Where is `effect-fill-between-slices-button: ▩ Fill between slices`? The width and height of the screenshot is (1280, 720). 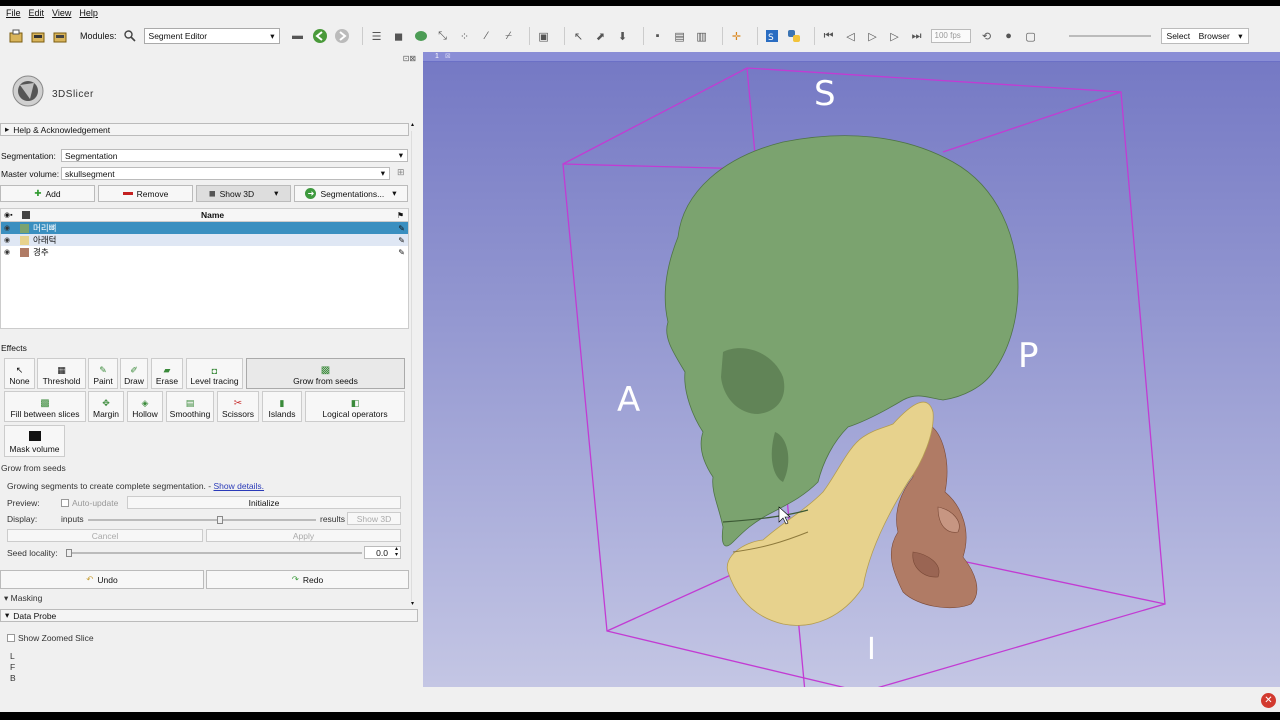 effect-fill-between-slices-button: ▩ Fill between slices is located at coordinates (45, 406).